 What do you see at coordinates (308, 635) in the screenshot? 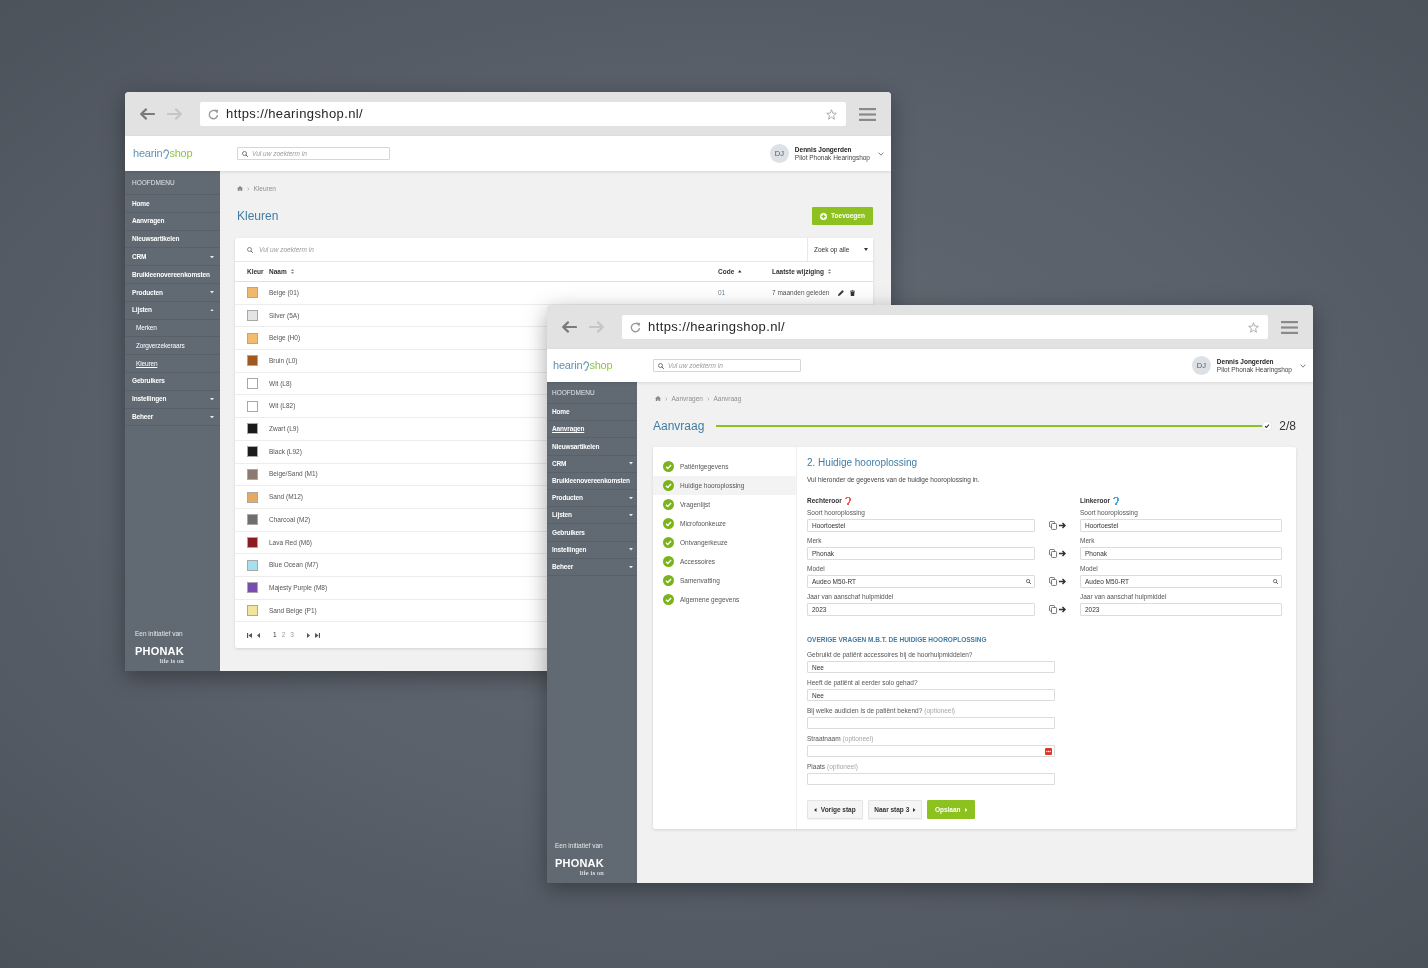
I see `next-page-icon` at bounding box center [308, 635].